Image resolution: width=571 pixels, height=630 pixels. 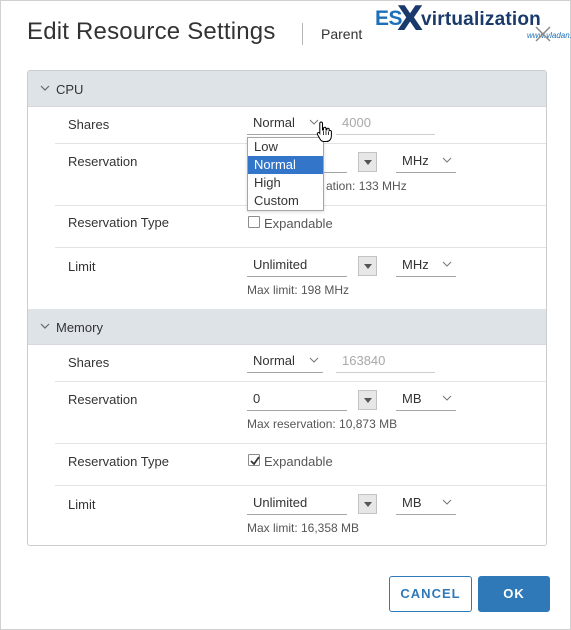 What do you see at coordinates (257, 398) in the screenshot?
I see `memory-reservation-value: 0` at bounding box center [257, 398].